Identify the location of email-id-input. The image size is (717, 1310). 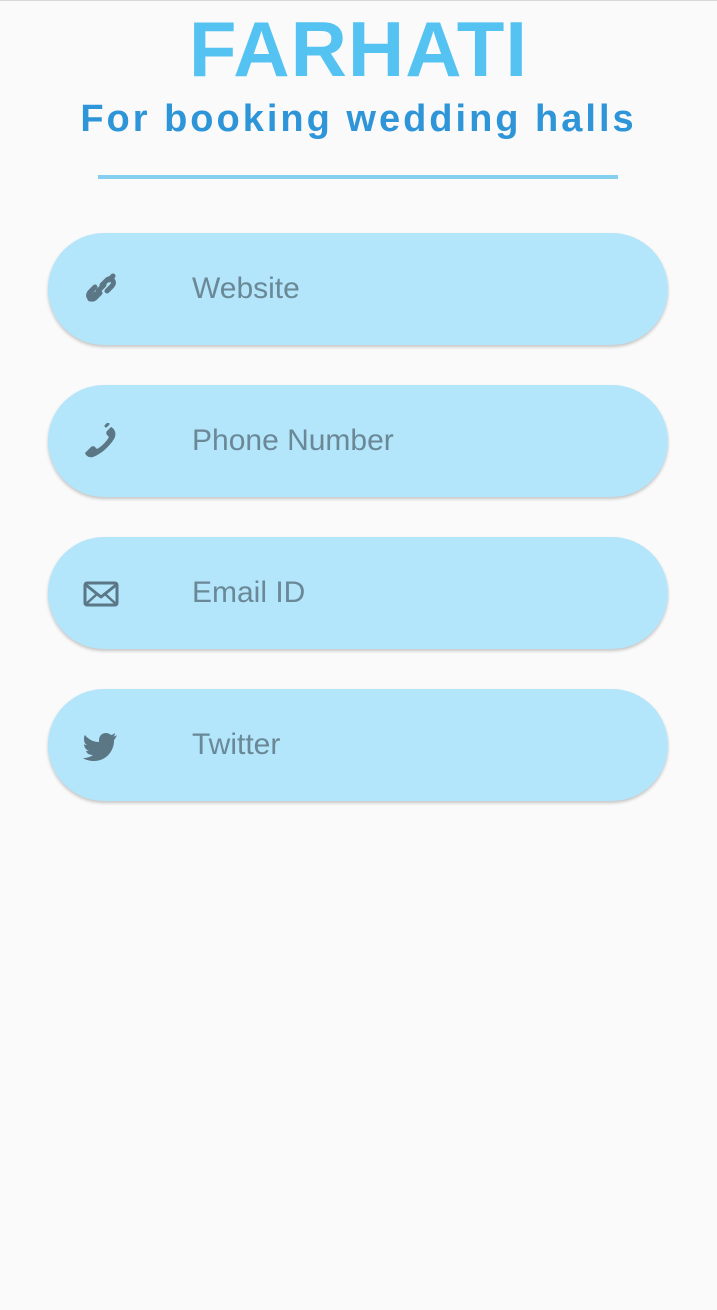
(412, 593).